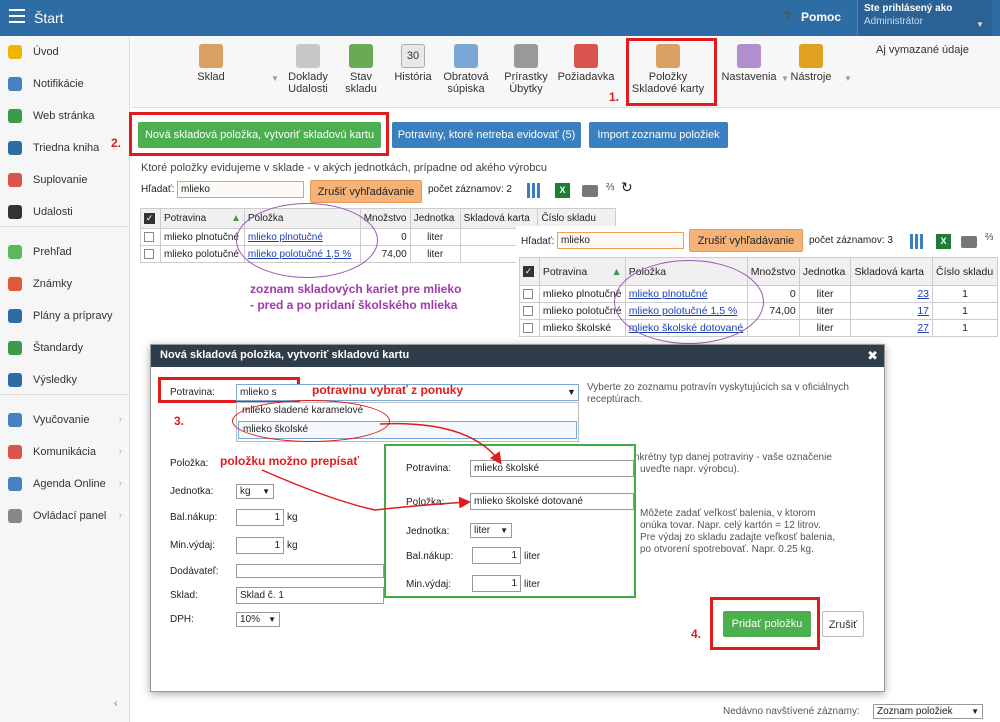 Image resolution: width=1000 pixels, height=722 pixels. Describe the element at coordinates (915, 711) in the screenshot. I see `recent-records-value: Zoznam položiek` at that location.